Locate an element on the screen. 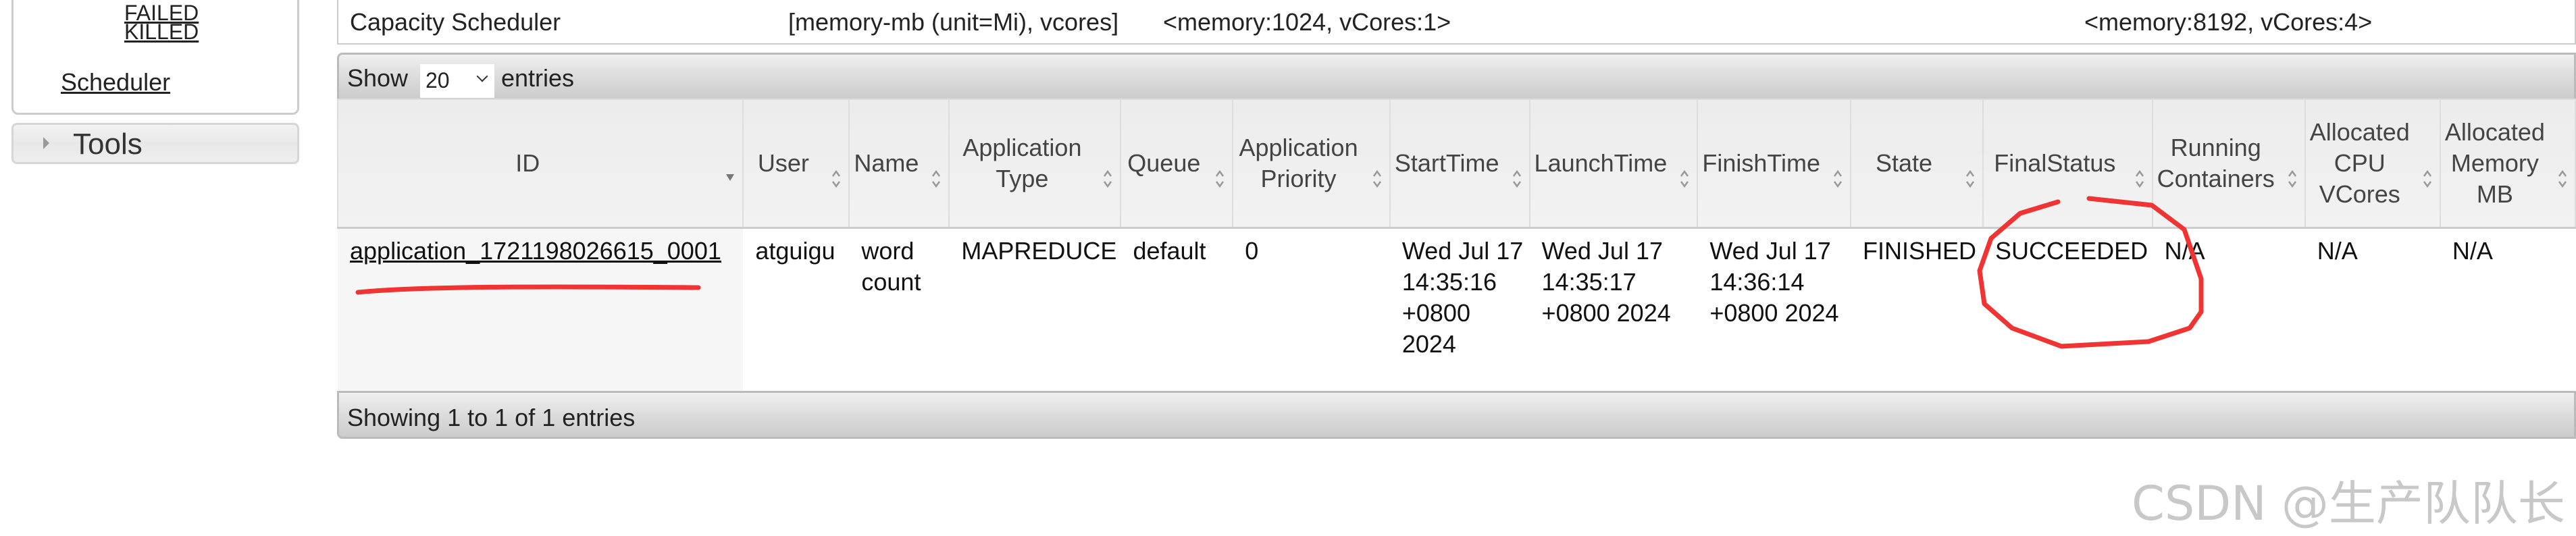 The image size is (2576, 536). column-header-queue: Queue is located at coordinates (1177, 164).